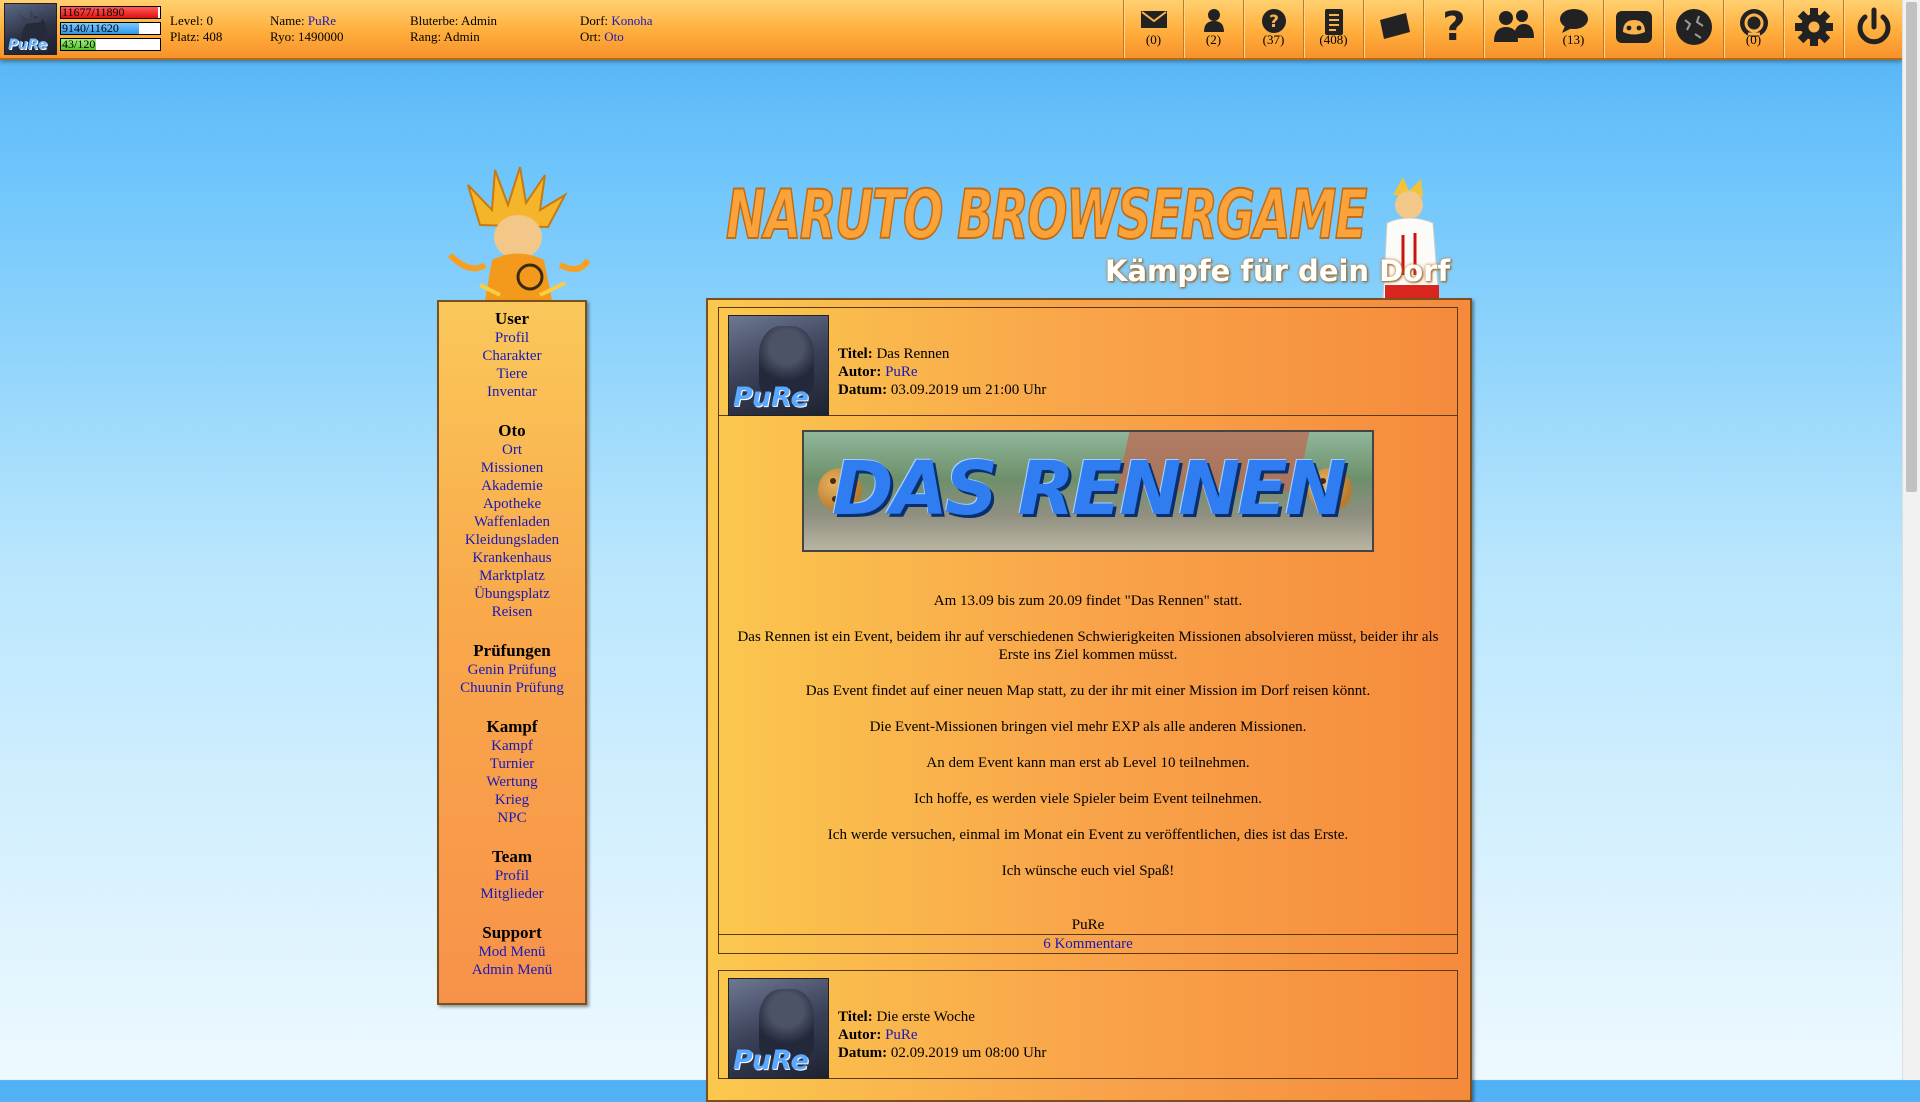 The height and width of the screenshot is (1102, 1920). What do you see at coordinates (1046, 214) in the screenshot?
I see `logo-text: NARUTO BROWSERGAME` at bounding box center [1046, 214].